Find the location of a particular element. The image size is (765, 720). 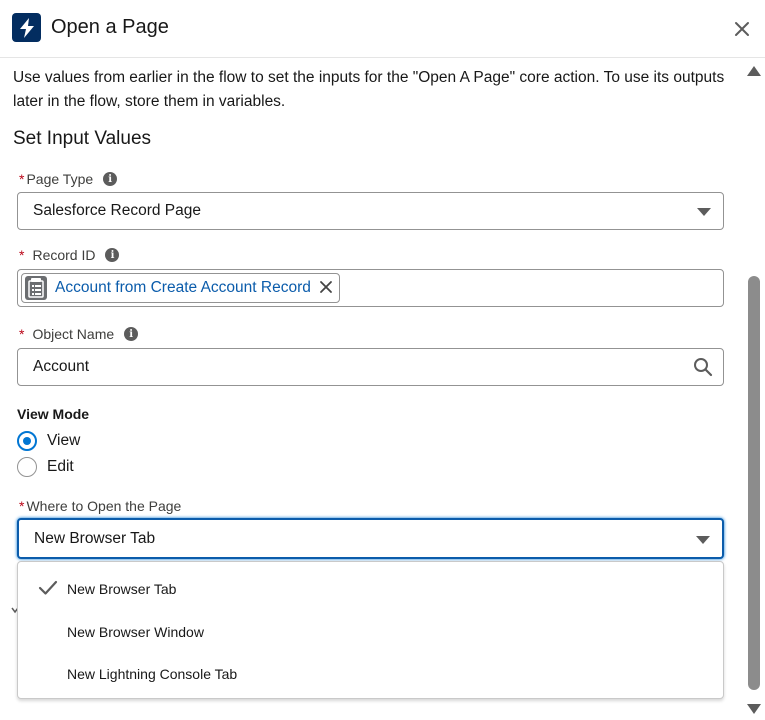

dropdown-option-label: New Browser Tab is located at coordinates (122, 589).